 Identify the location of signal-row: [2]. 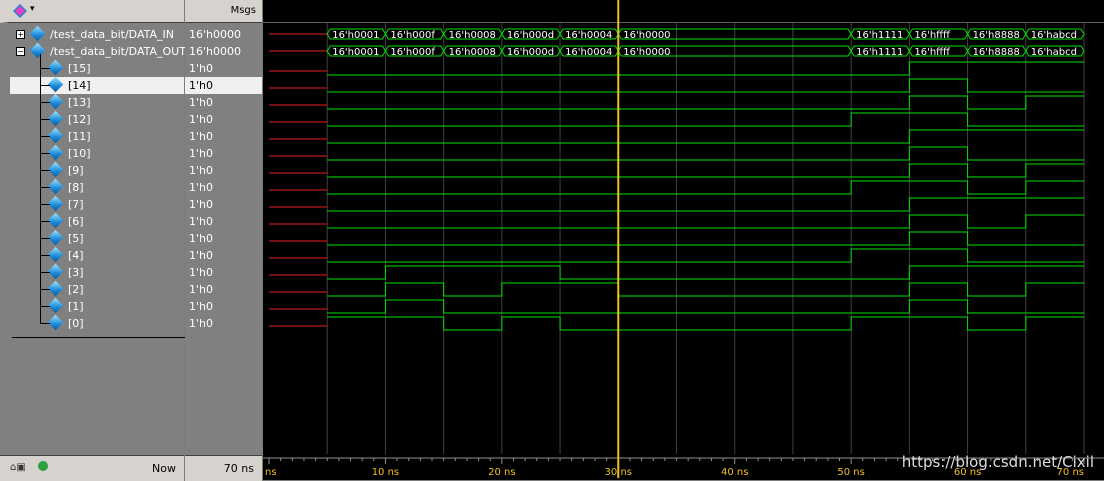
(97, 289).